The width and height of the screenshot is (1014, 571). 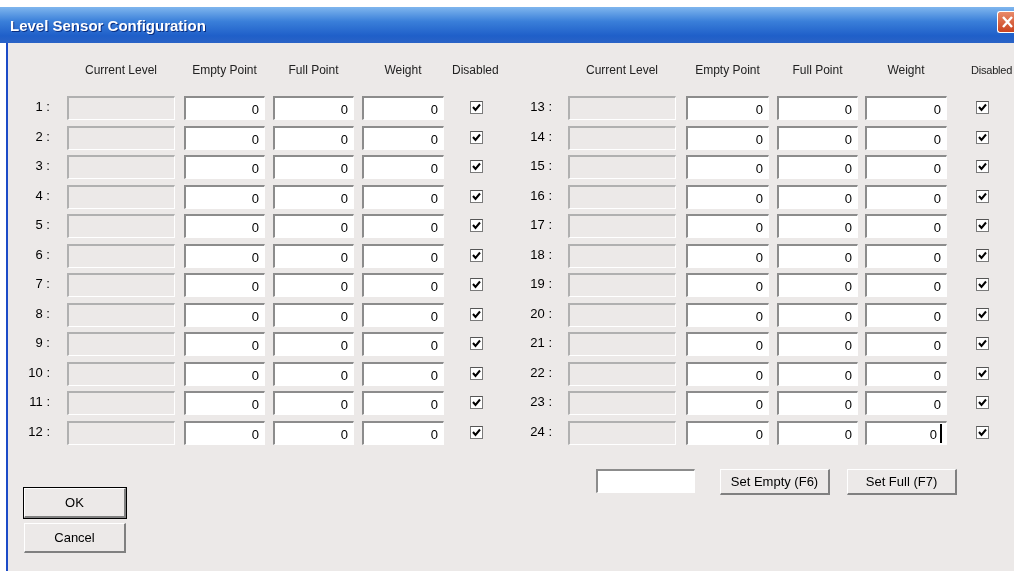 I want to click on sensor-label: 9 :, so click(x=43, y=342).